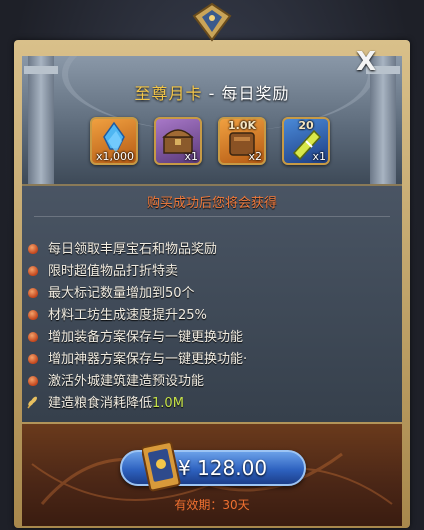 The width and height of the screenshot is (424, 530). Describe the element at coordinates (306, 125) in the screenshot. I see `reward-badge: 20` at that location.